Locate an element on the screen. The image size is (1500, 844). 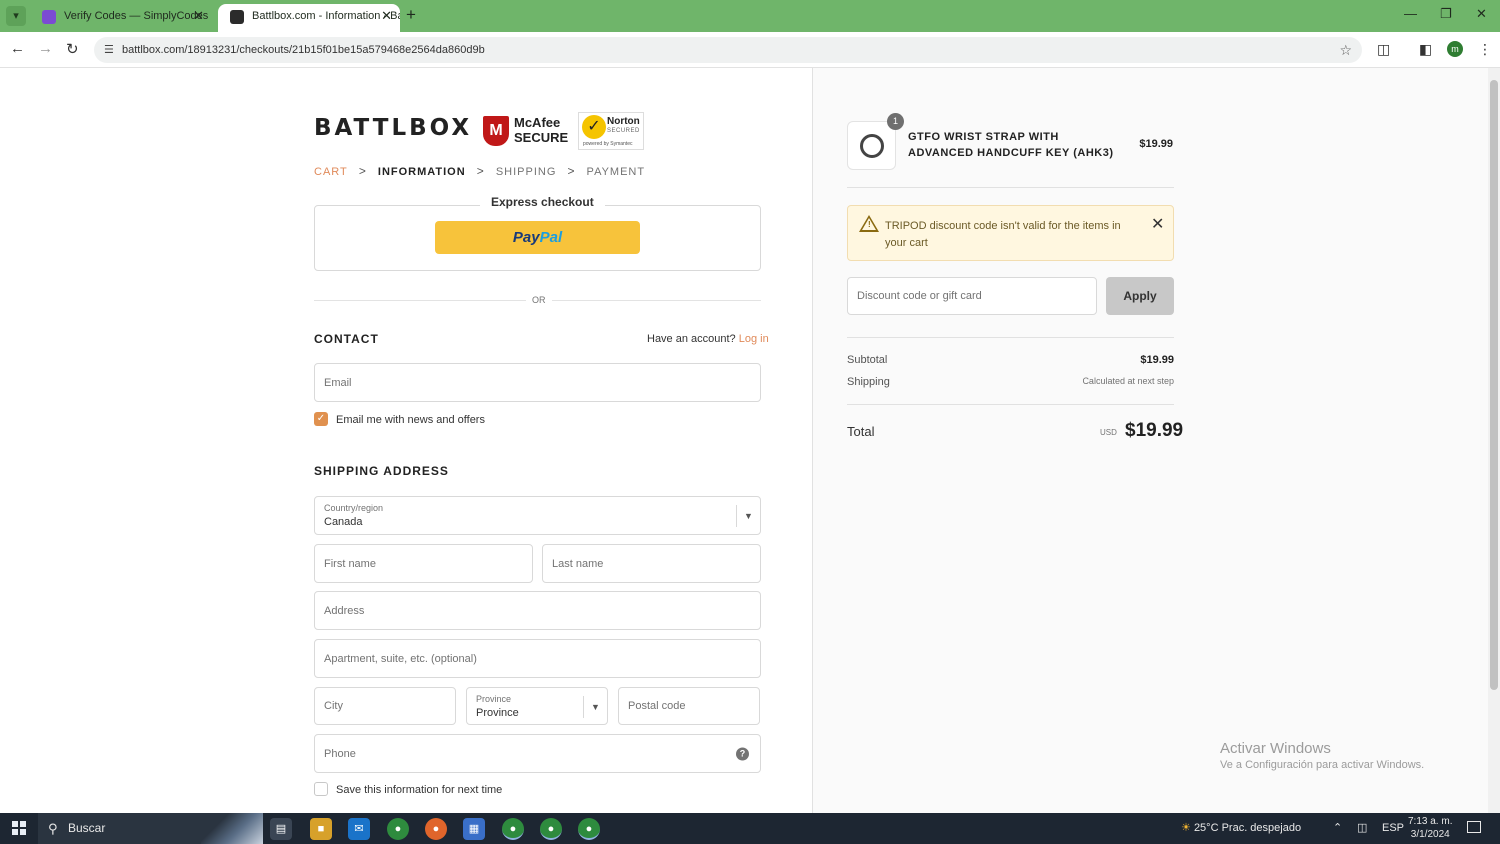
scrollbar-thumb is located at coordinates (1494, 385).